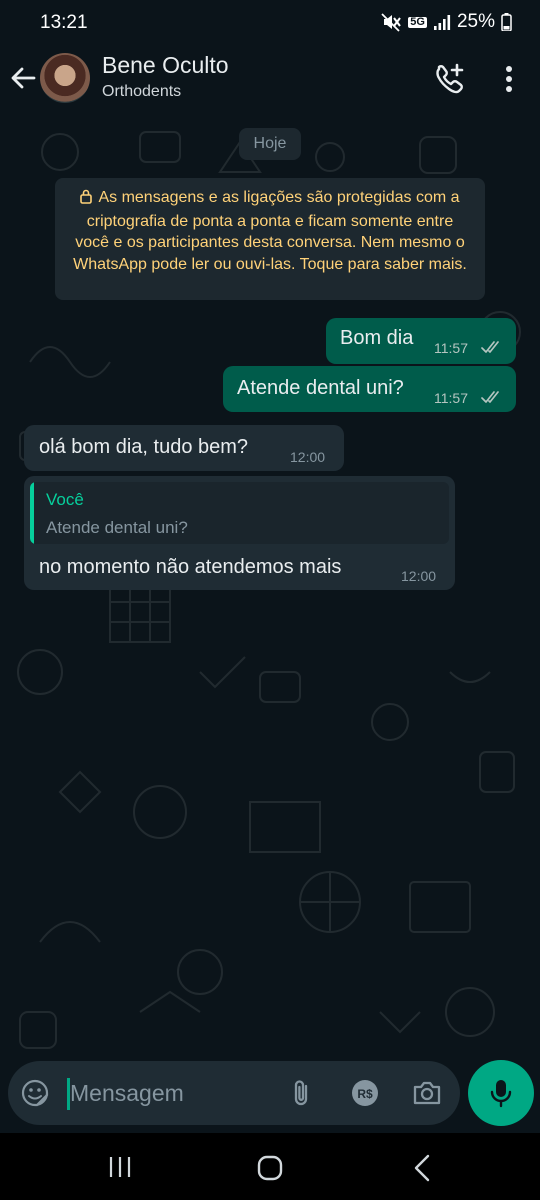 This screenshot has height=1200, width=540. I want to click on home-icon, so click(270, 1168).